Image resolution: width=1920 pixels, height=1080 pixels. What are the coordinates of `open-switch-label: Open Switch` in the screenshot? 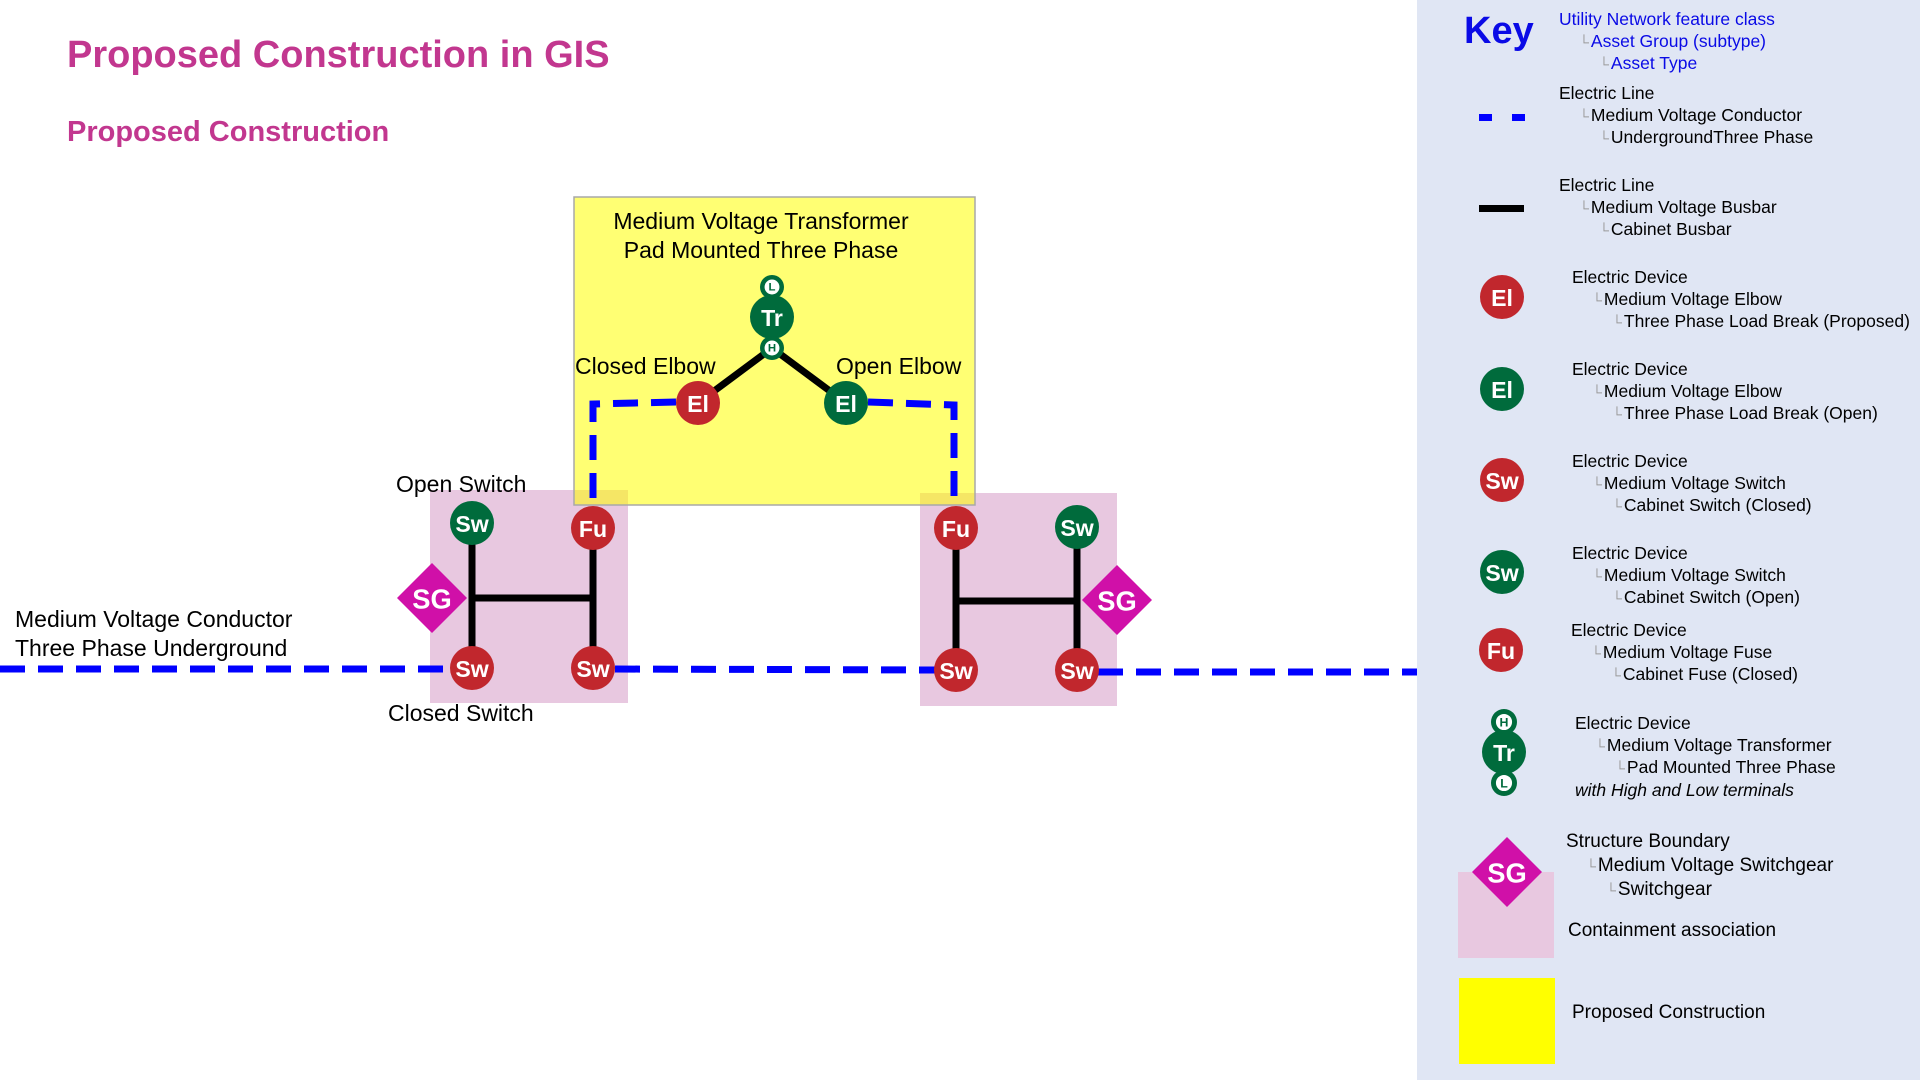 It's located at (461, 484).